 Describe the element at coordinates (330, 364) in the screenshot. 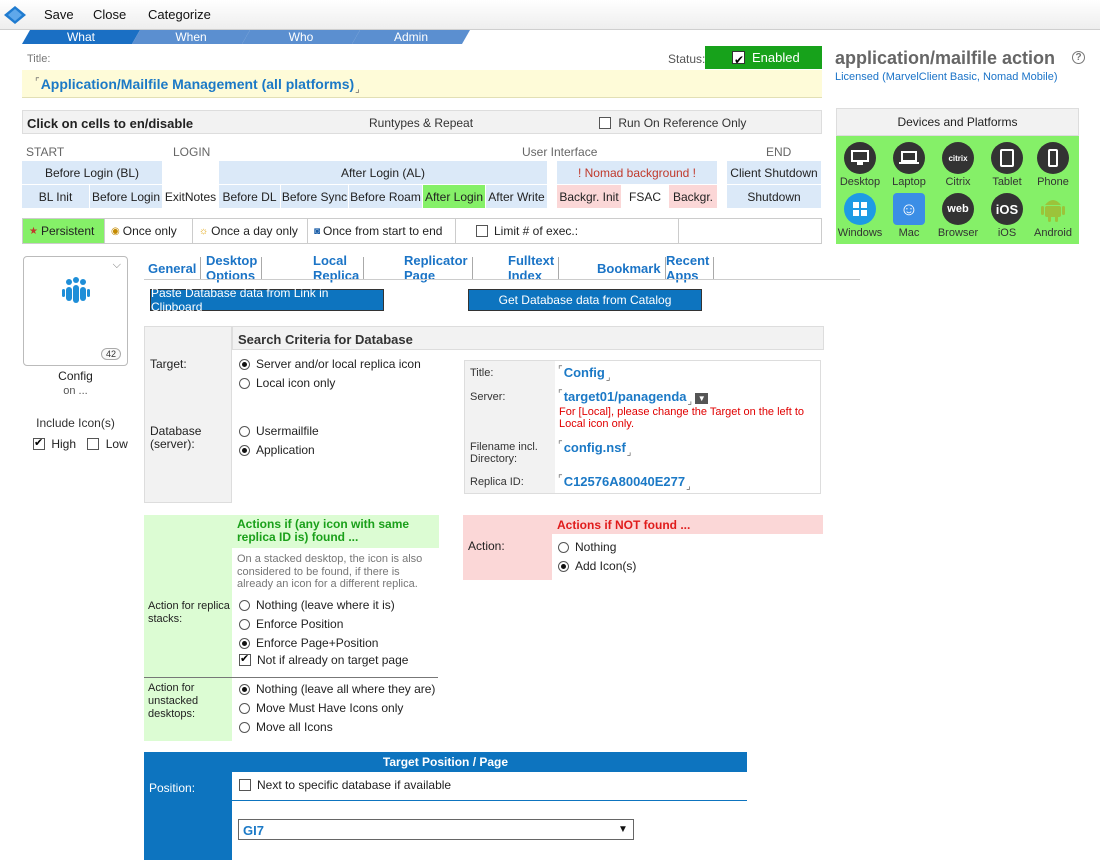

I see `target-option-server: Server and/or local replica icon` at that location.